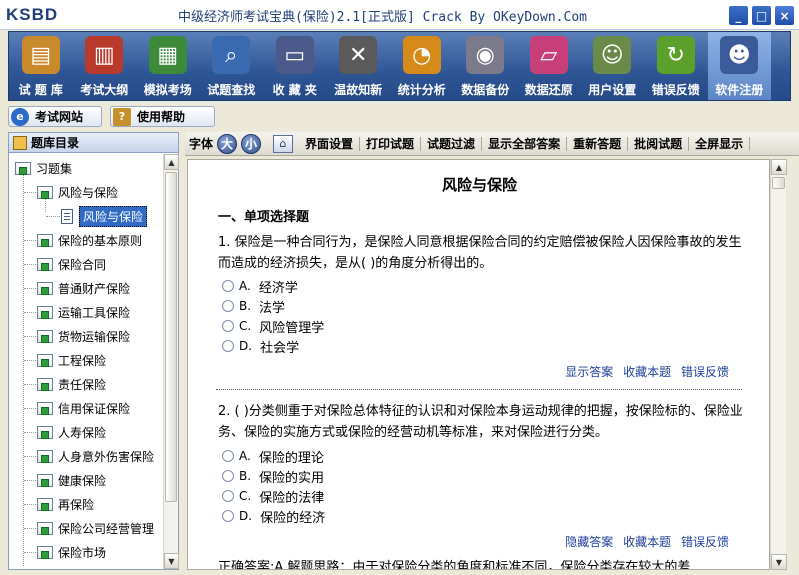 The image size is (799, 575). What do you see at coordinates (613, 66) in the screenshot?
I see `toolbar-button-9: ☺ 用户设置` at bounding box center [613, 66].